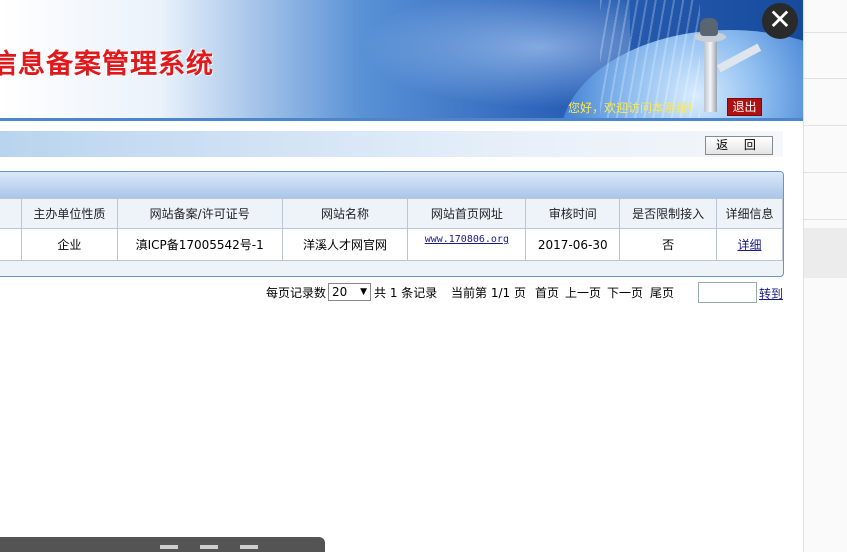  I want to click on column-header: 审核时间, so click(573, 213).